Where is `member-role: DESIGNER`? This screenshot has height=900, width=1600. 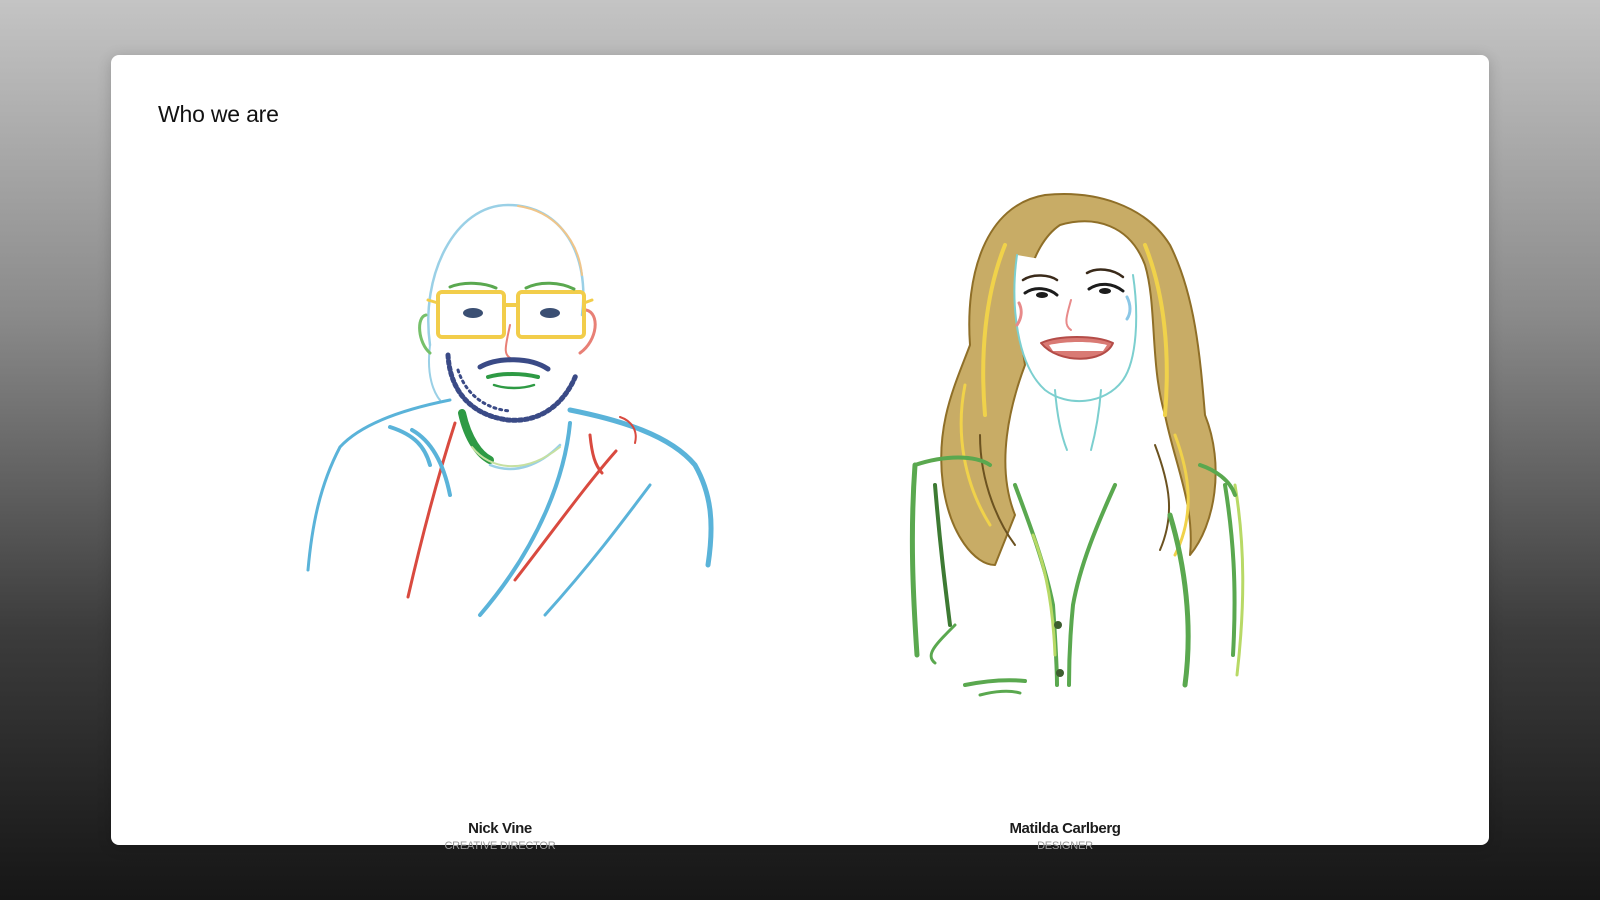
member-role: DESIGNER is located at coordinates (1065, 846).